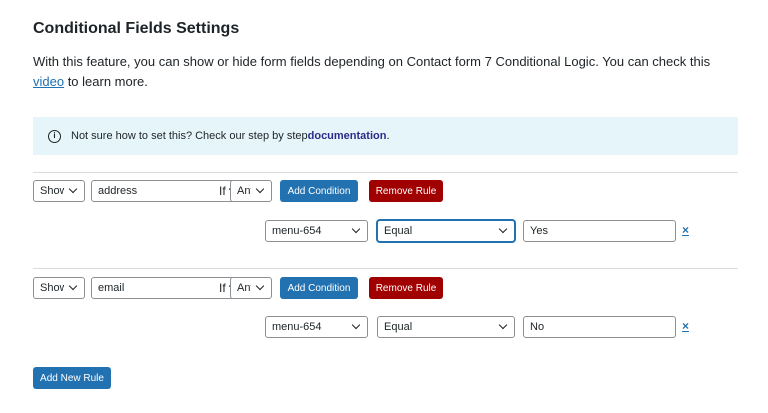  What do you see at coordinates (347, 136) in the screenshot?
I see `documentation-link: documentation` at bounding box center [347, 136].